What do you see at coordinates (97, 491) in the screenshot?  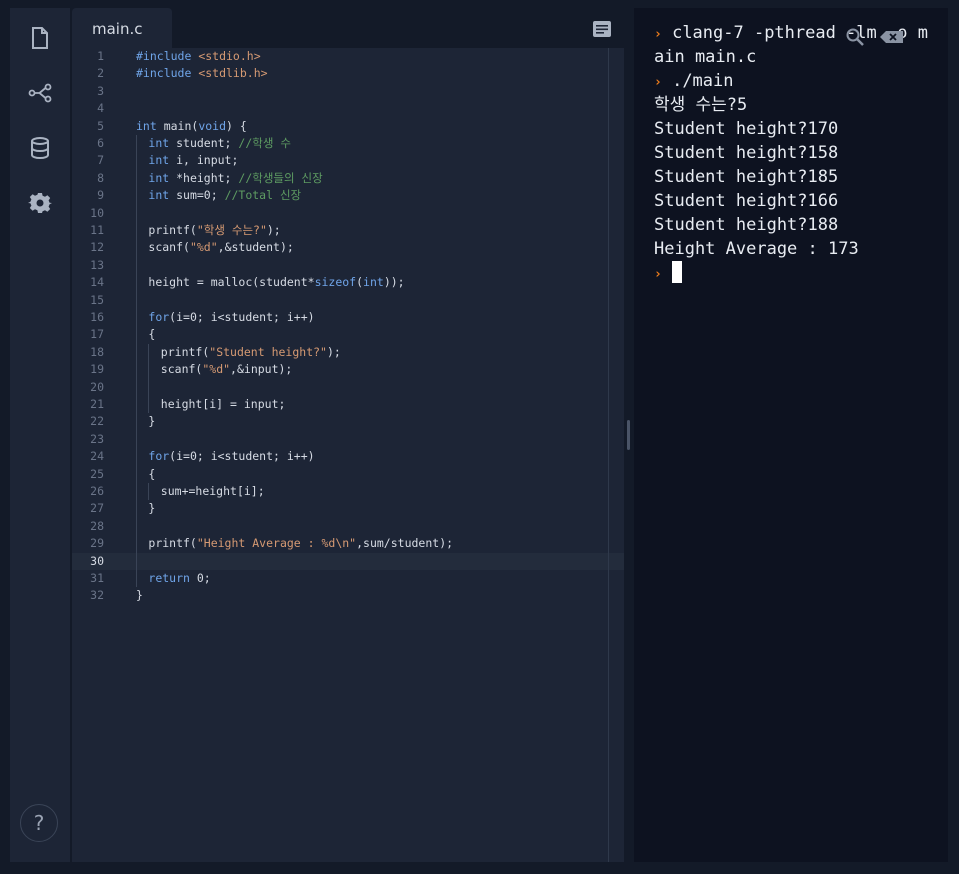 I see `line-number: 26` at bounding box center [97, 491].